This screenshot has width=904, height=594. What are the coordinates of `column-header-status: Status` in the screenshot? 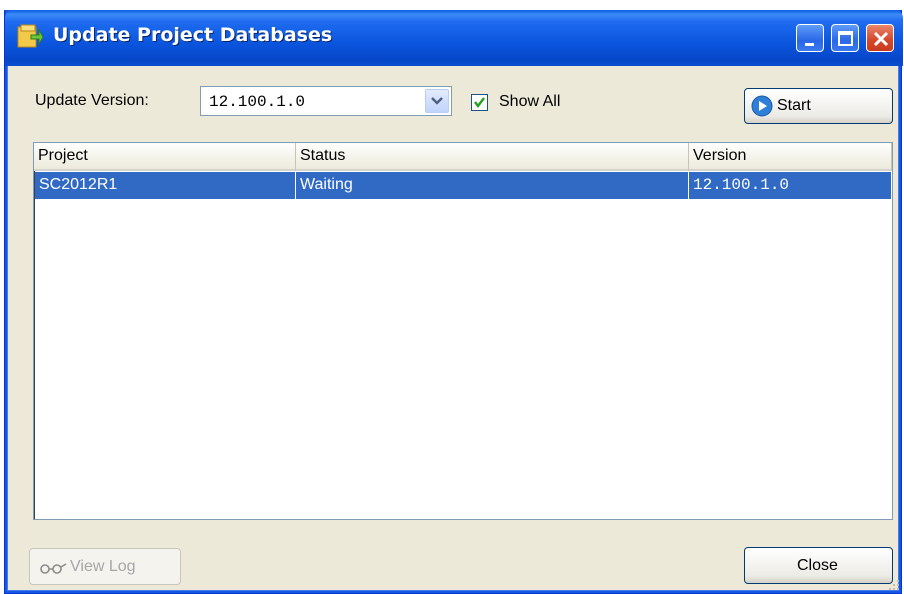 It's located at (492, 157).